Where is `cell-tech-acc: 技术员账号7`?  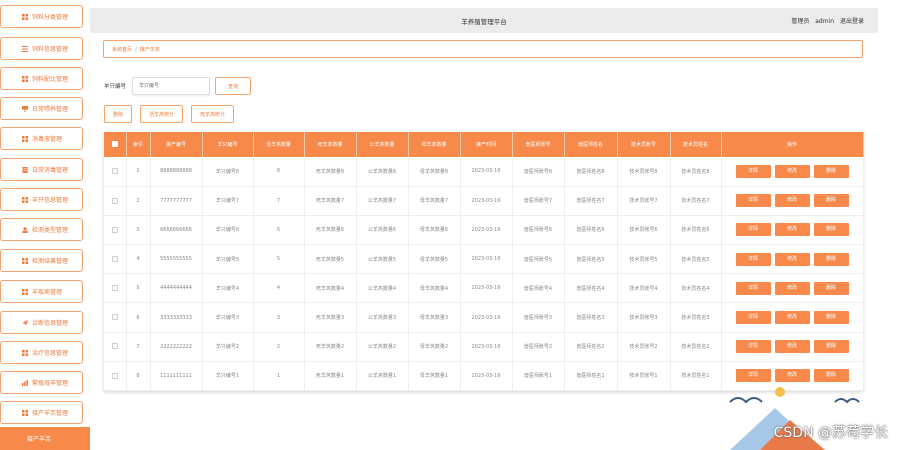 cell-tech-acc: 技术员账号7 is located at coordinates (644, 201).